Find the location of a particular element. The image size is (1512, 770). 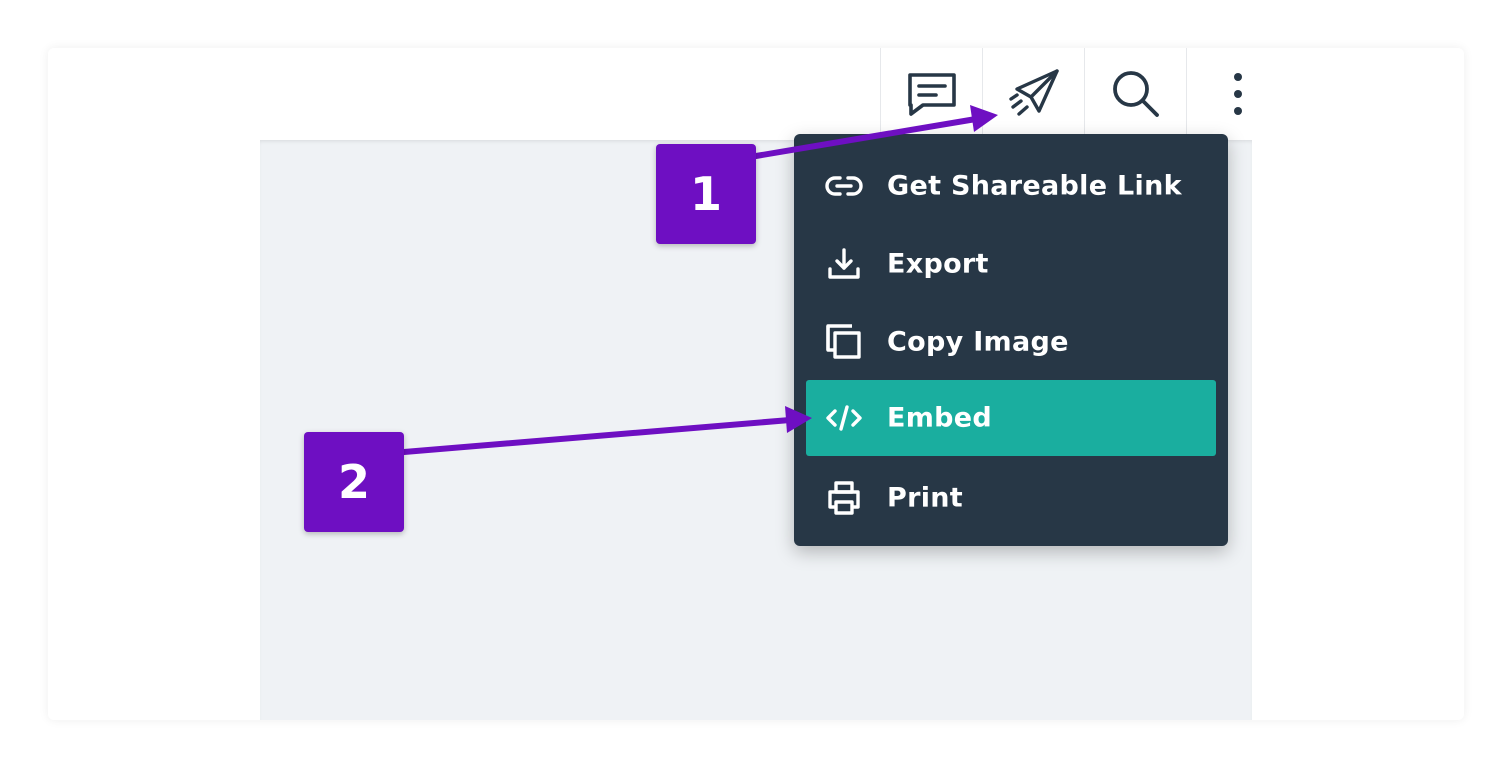

menu-item-label: Copy Image is located at coordinates (978, 342).